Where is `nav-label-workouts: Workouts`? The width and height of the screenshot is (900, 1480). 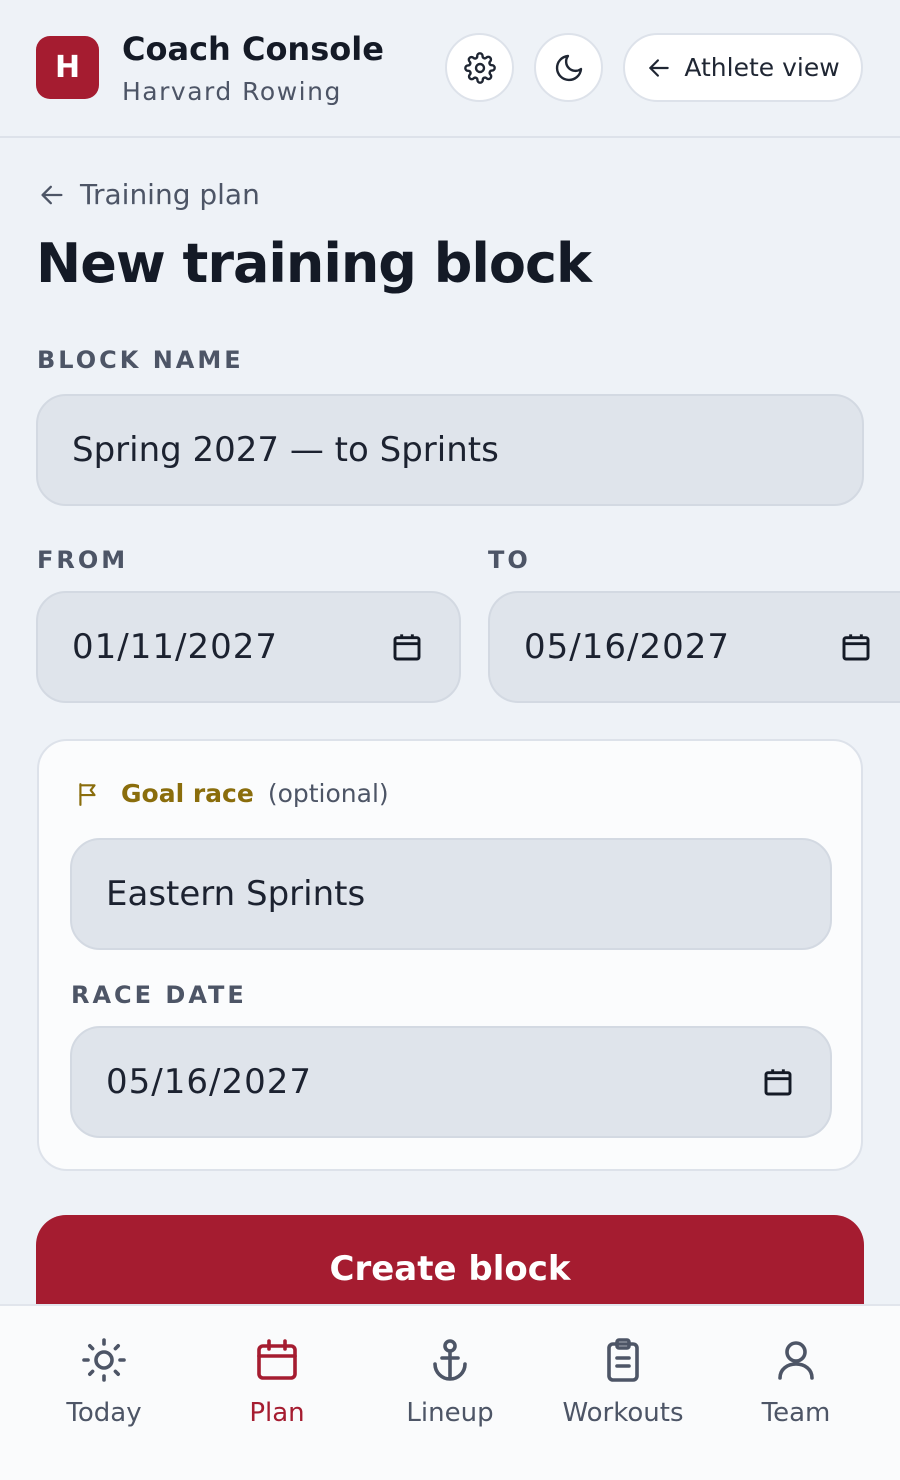 nav-label-workouts: Workouts is located at coordinates (623, 1413).